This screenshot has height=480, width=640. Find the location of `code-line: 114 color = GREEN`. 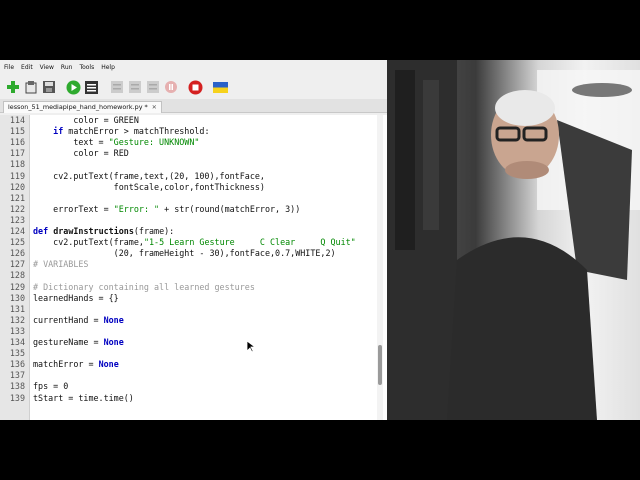

code-line: 114 color = GREEN is located at coordinates (190, 120).